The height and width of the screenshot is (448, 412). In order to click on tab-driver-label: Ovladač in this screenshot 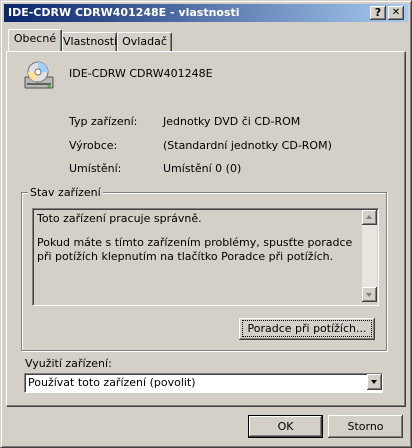, I will do `click(144, 41)`.